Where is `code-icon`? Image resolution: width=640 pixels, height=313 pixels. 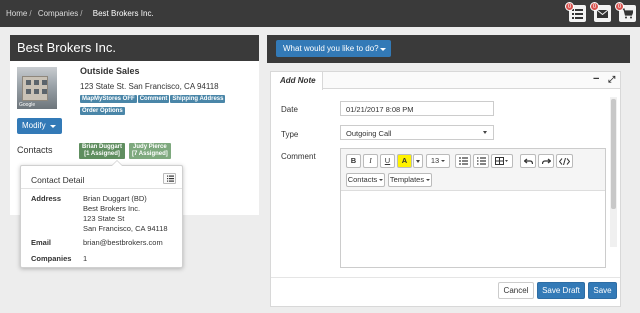 code-icon is located at coordinates (564, 161).